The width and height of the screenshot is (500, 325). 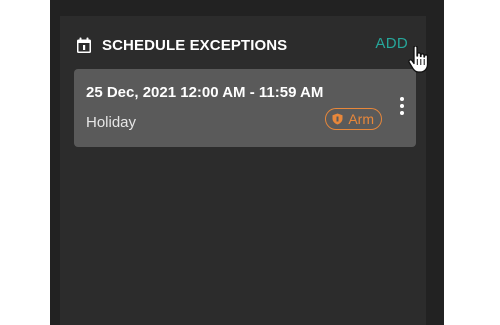 I want to click on shield-icon, so click(x=337, y=119).